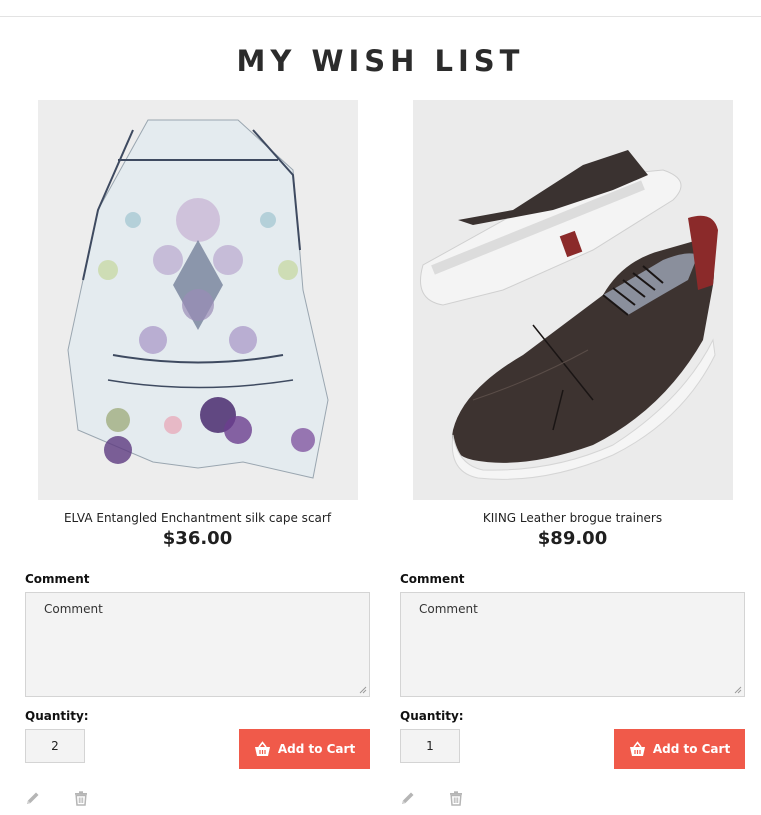 This screenshot has height=815, width=761. Describe the element at coordinates (572, 538) in the screenshot. I see `product-price: $89.00` at that location.